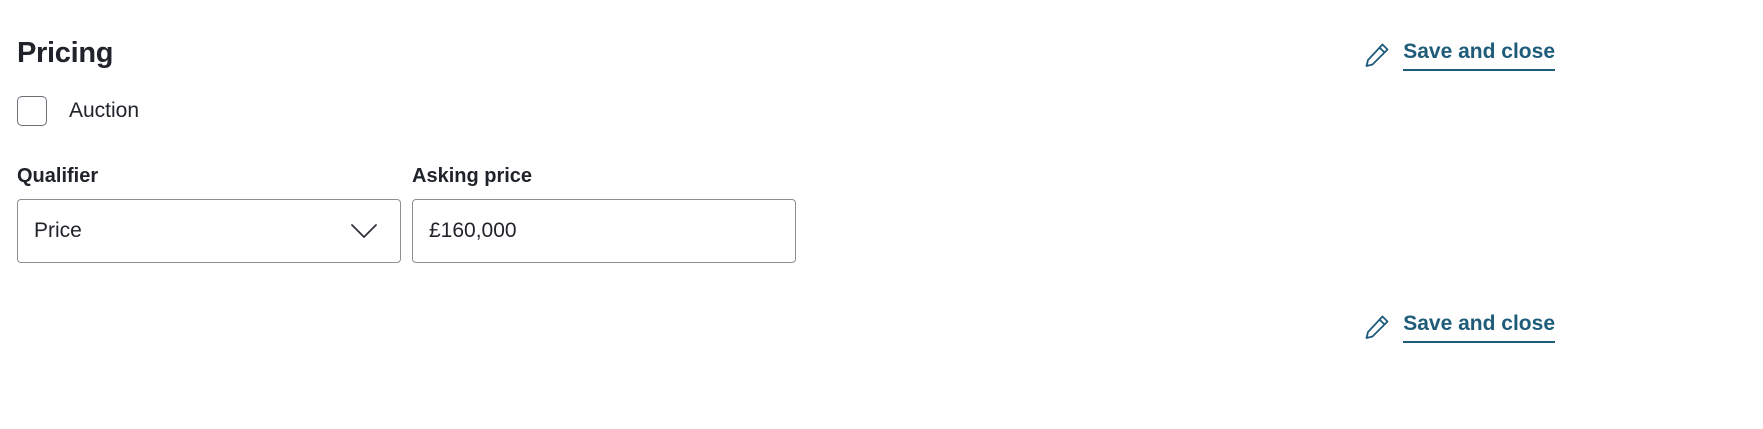 Image resolution: width=1763 pixels, height=429 pixels. Describe the element at coordinates (65, 53) in the screenshot. I see `page-title: Pricing` at that location.